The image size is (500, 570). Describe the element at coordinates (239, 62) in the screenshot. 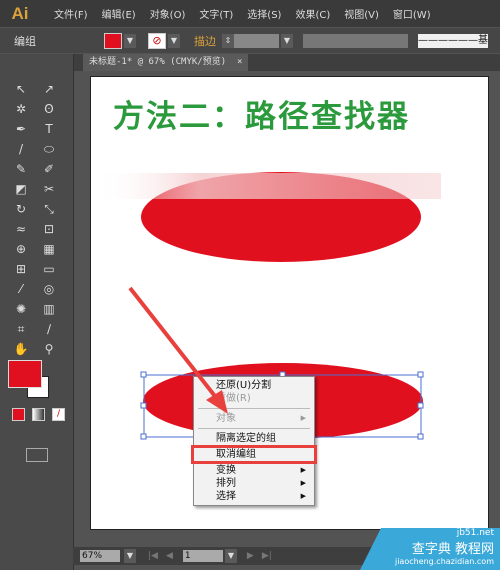

I see `close-tab-icon: ×` at that location.